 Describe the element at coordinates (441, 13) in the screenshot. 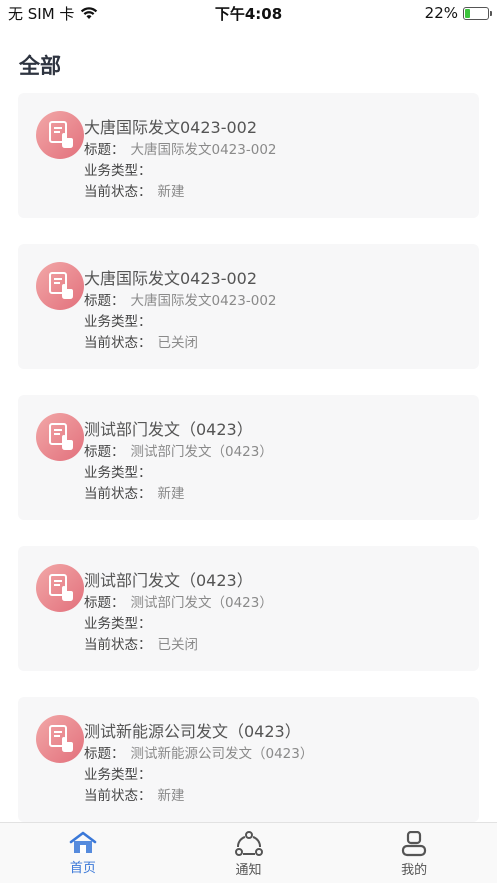

I see `battery-percent: 22%` at that location.